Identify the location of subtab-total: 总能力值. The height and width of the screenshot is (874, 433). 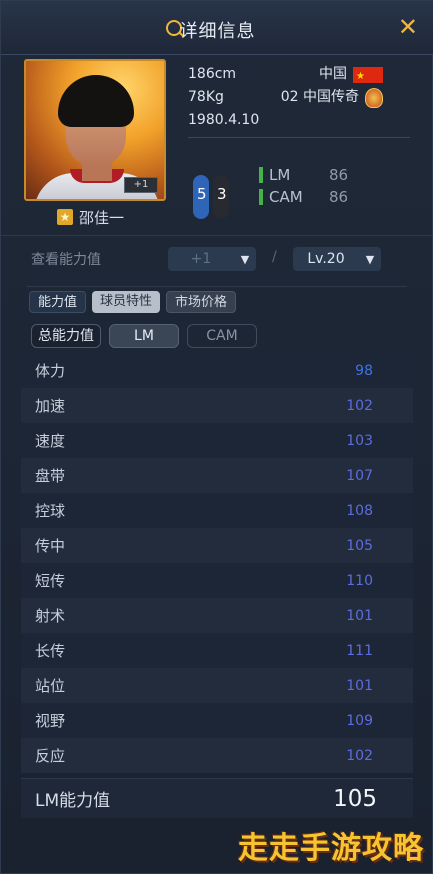
(66, 336).